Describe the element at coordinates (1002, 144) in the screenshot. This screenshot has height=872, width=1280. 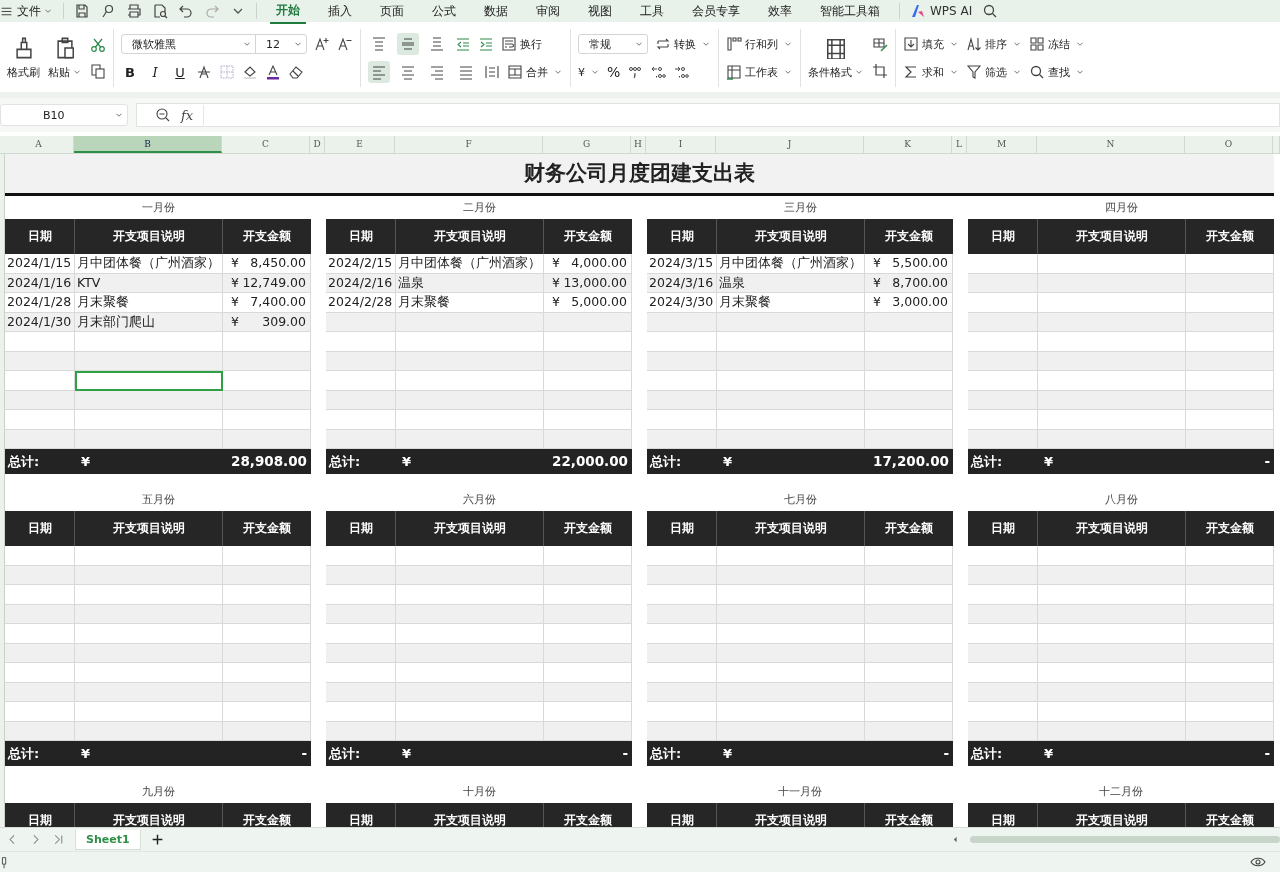
I see `column-header: M` at that location.